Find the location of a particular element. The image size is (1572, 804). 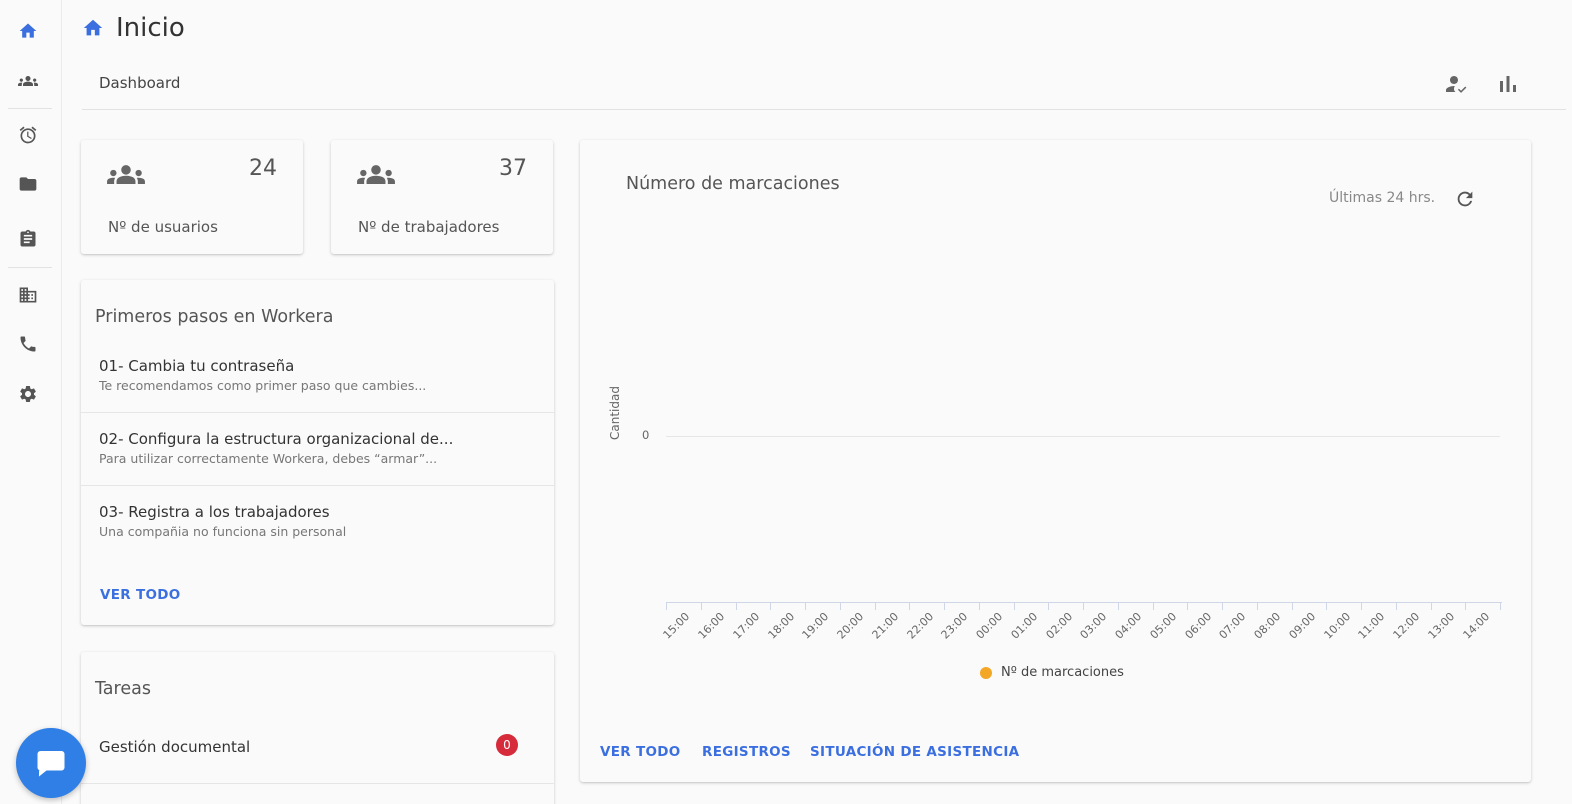

x-tick-label: 08:00 is located at coordinates (1267, 626).